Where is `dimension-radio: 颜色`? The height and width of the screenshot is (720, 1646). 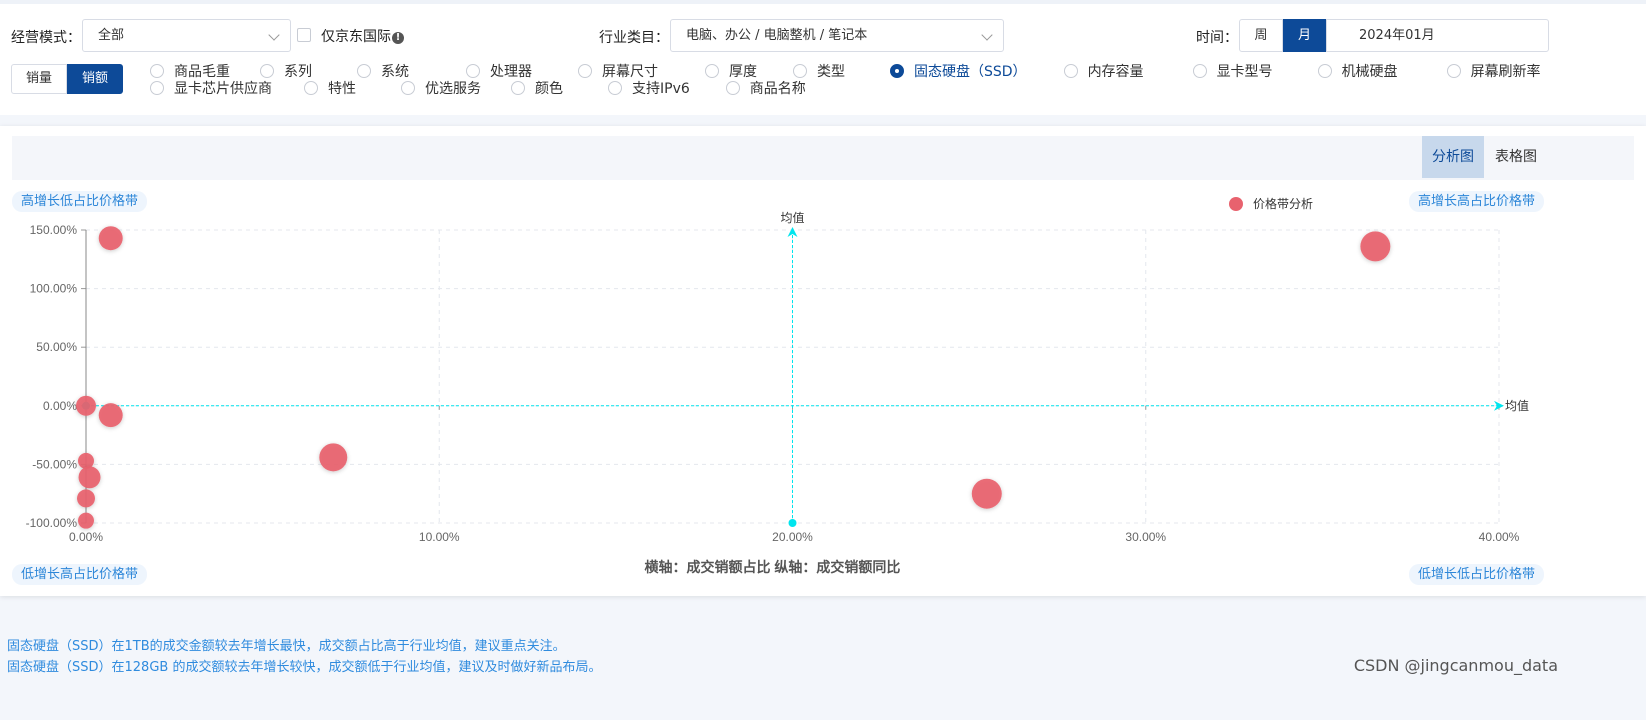
dimension-radio: 颜色 is located at coordinates (537, 88).